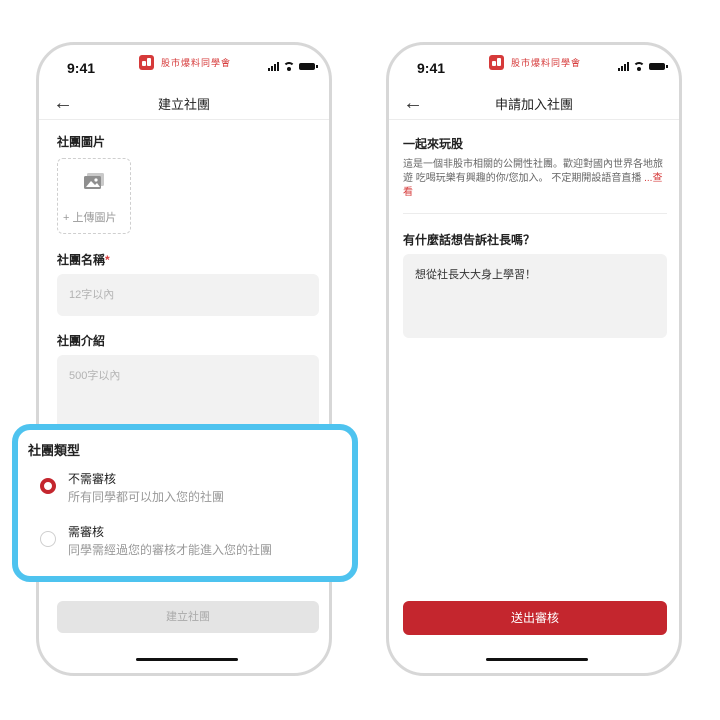  Describe the element at coordinates (81, 341) in the screenshot. I see `intro-label: 社團介紹` at that location.